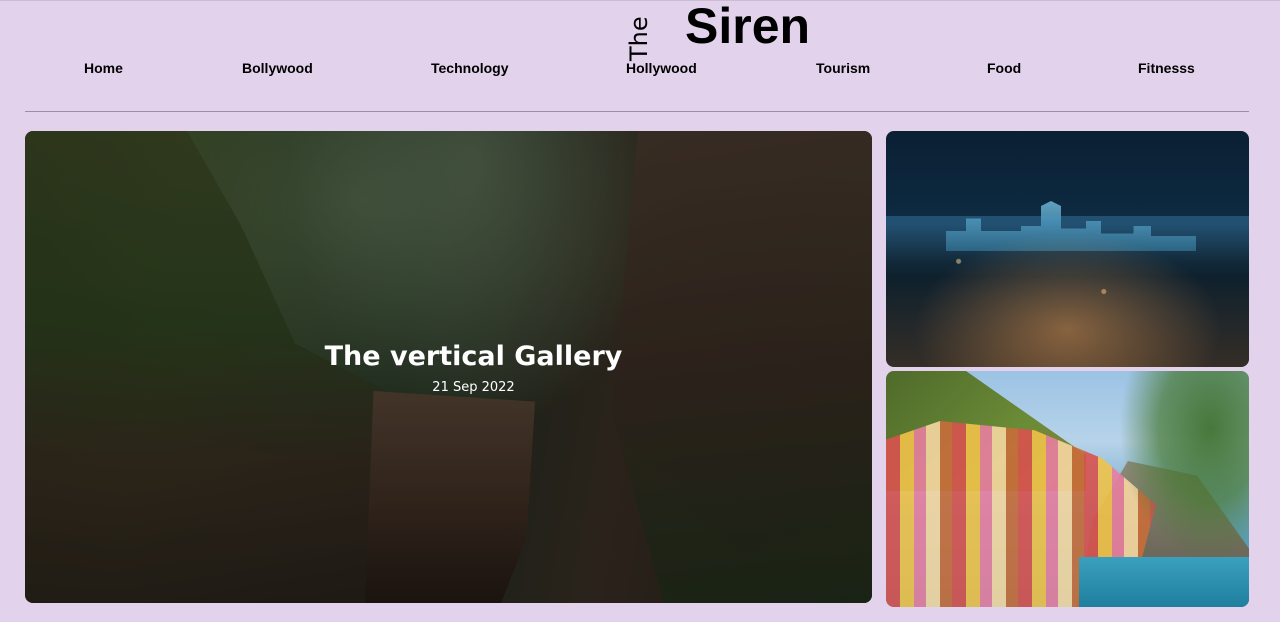  What do you see at coordinates (1067, 291) in the screenshot?
I see `city-lights` at bounding box center [1067, 291].